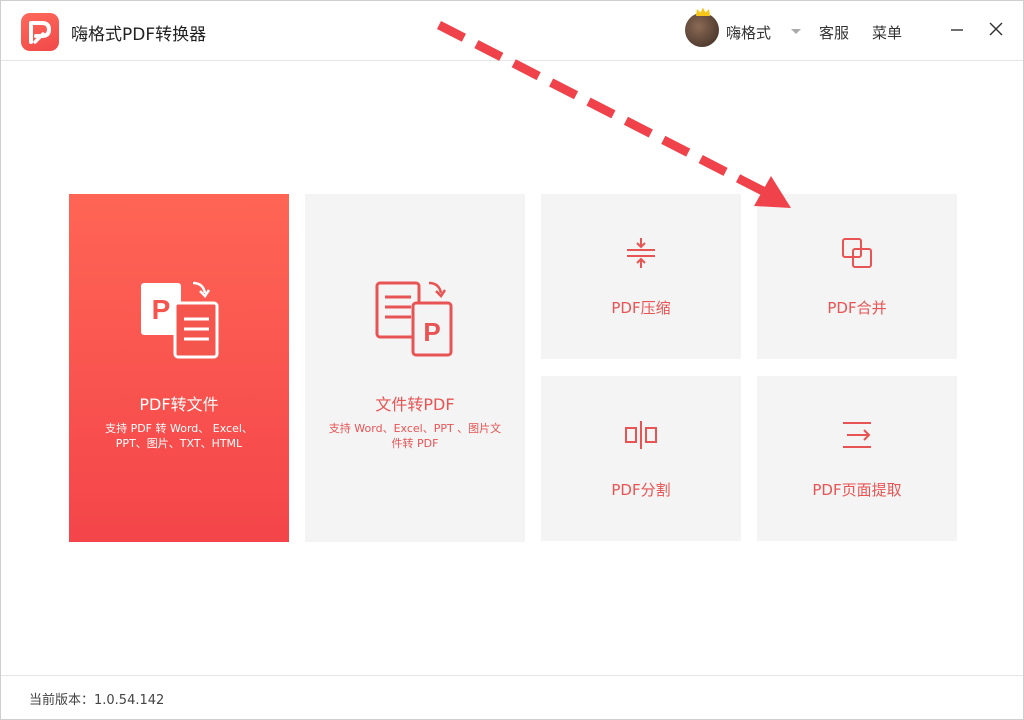  I want to click on minimize-icon, so click(957, 29).